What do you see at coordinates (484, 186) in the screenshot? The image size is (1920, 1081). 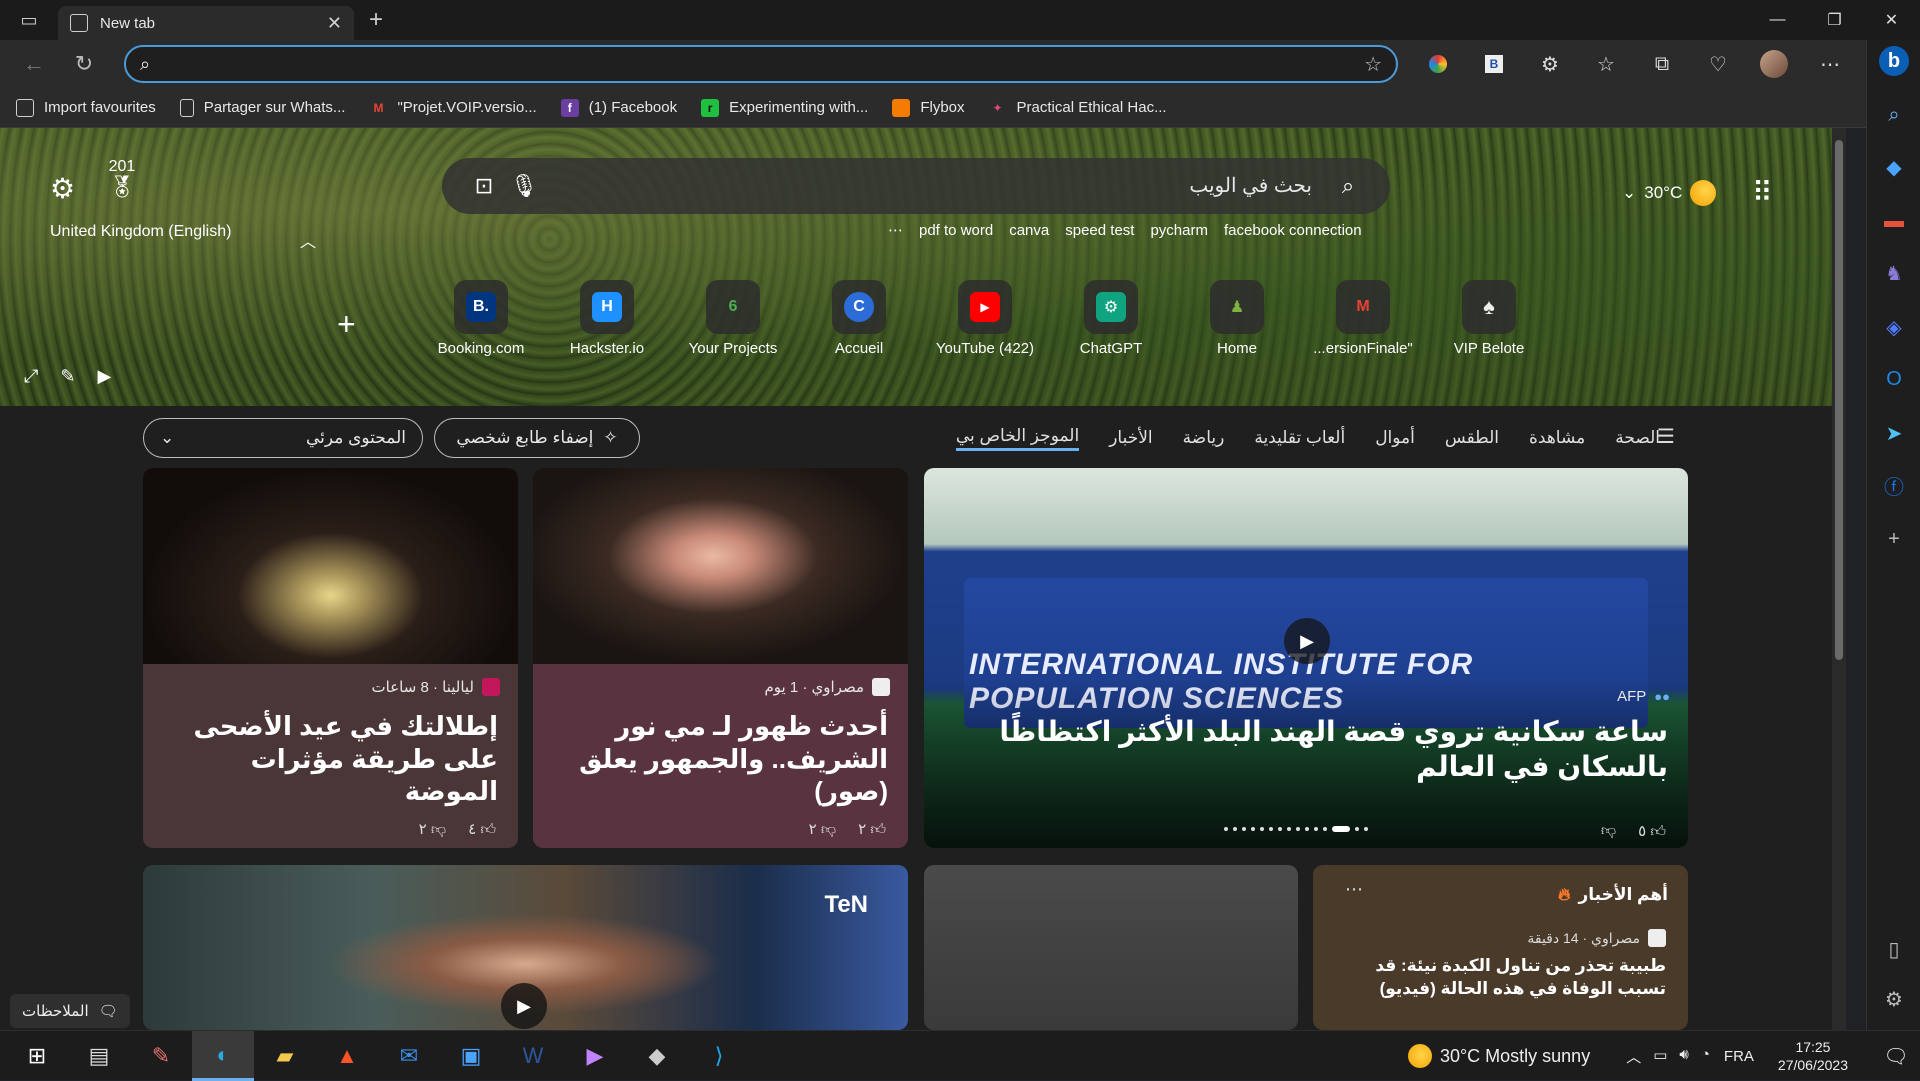 I see `visual-search-icon: ⊡` at bounding box center [484, 186].